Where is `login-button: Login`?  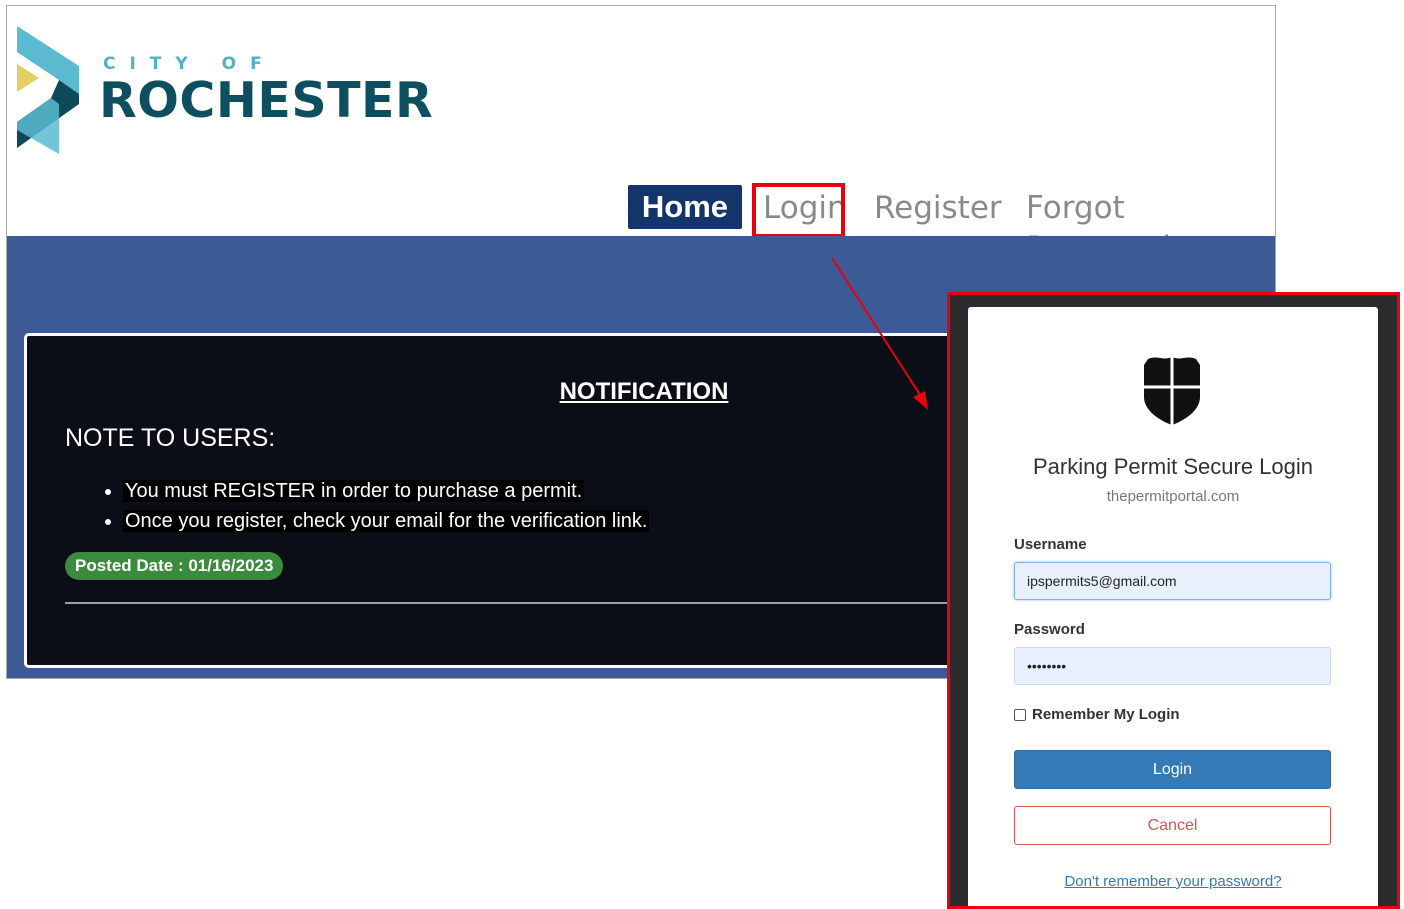
login-button: Login is located at coordinates (1172, 769).